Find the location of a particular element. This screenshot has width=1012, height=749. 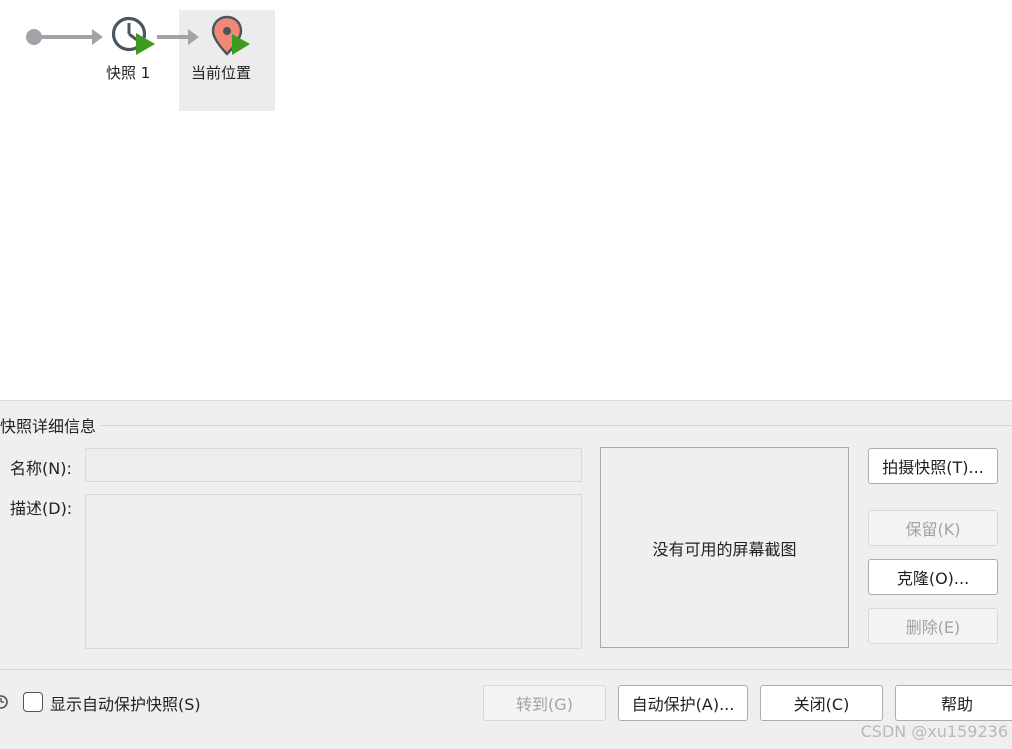

help-button: 帮助 is located at coordinates (953, 703).